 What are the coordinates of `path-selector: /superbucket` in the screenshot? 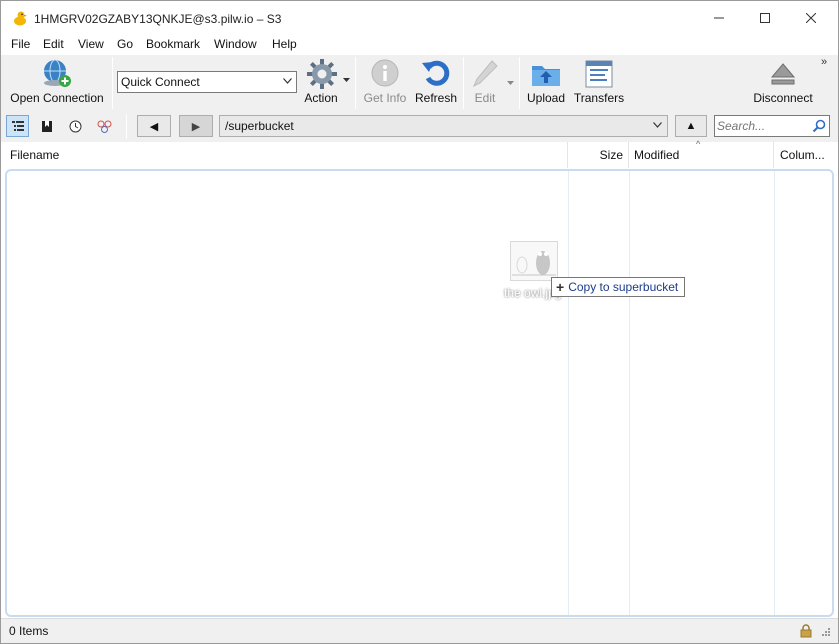 It's located at (443, 126).